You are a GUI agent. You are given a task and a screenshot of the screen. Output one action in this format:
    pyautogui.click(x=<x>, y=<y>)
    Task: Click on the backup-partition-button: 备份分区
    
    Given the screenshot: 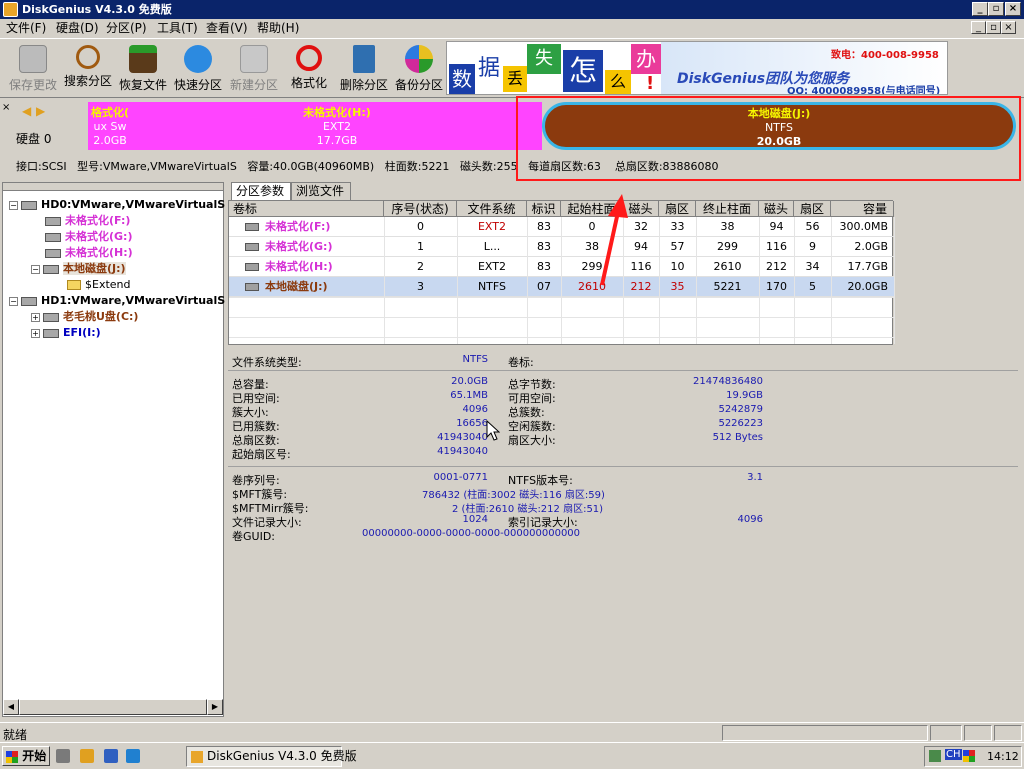 What is the action you would take?
    pyautogui.click(x=419, y=69)
    